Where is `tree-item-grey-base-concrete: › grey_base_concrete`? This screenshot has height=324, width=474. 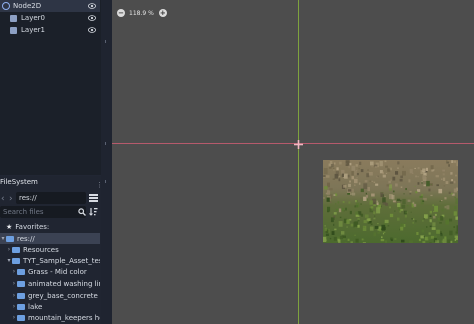 tree-item-grey-base-concrete: › grey_base_concrete is located at coordinates (50, 295).